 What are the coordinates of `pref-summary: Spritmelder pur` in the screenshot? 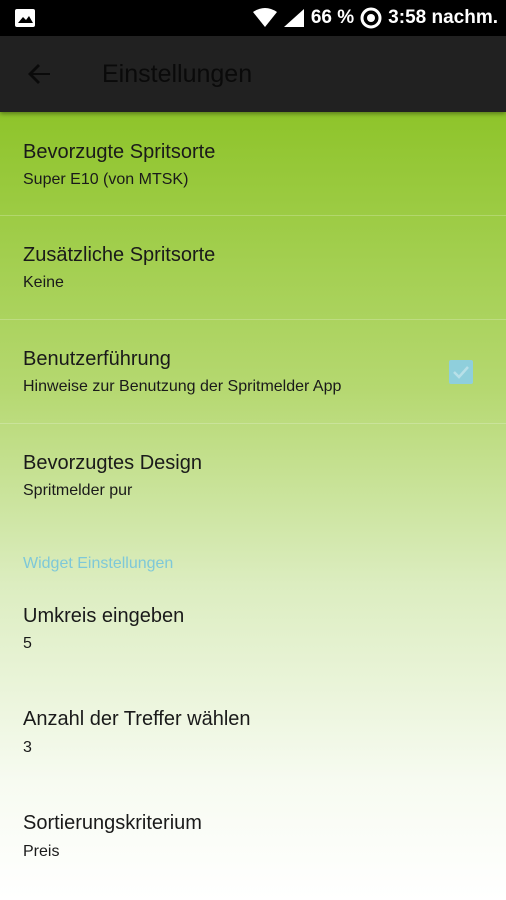 It's located at (78, 490).